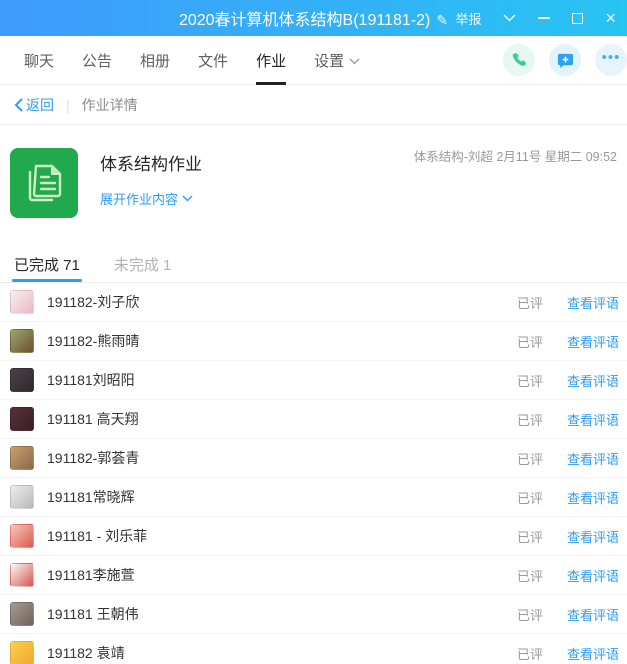  I want to click on student-name: 191182-刘子欣, so click(93, 302).